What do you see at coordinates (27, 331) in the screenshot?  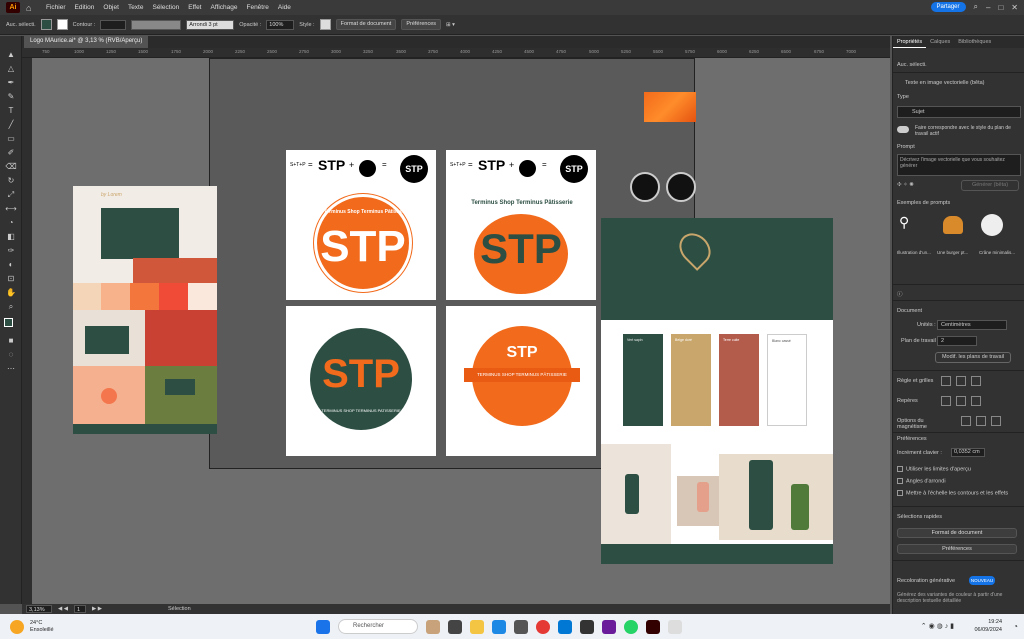 I see `vertical-ruler` at bounding box center [27, 331].